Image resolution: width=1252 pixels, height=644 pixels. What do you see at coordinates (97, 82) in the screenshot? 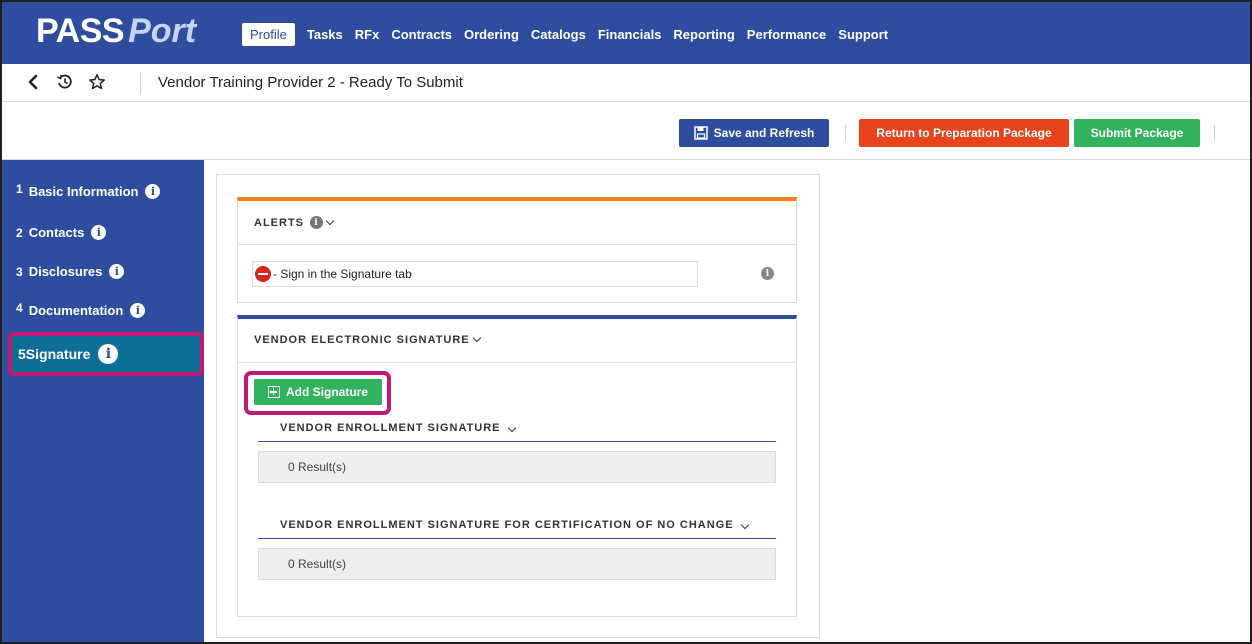
I see `star-icon` at bounding box center [97, 82].